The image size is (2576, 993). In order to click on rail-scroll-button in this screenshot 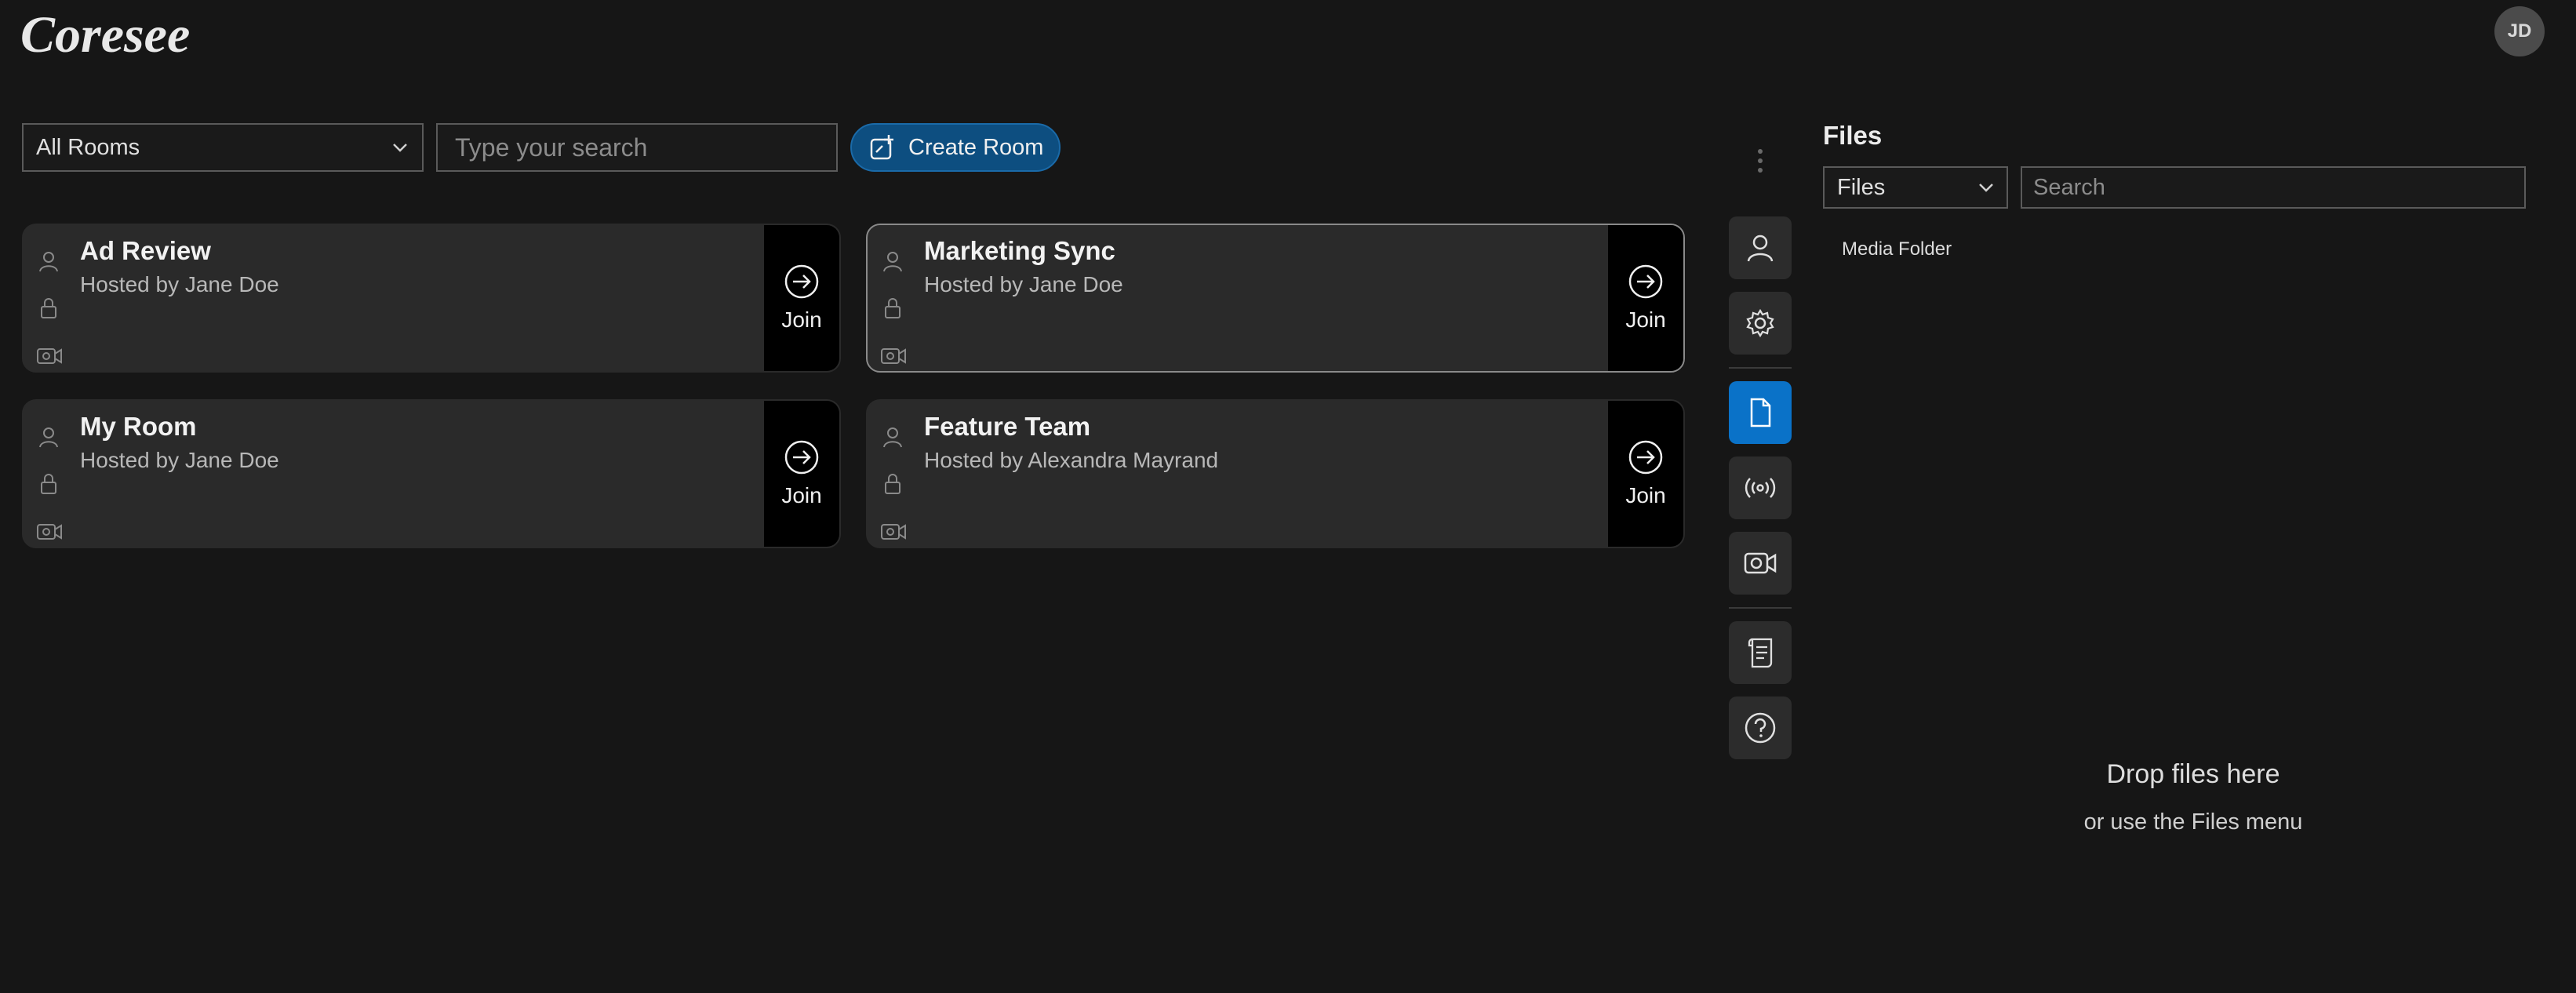, I will do `click(1760, 653)`.